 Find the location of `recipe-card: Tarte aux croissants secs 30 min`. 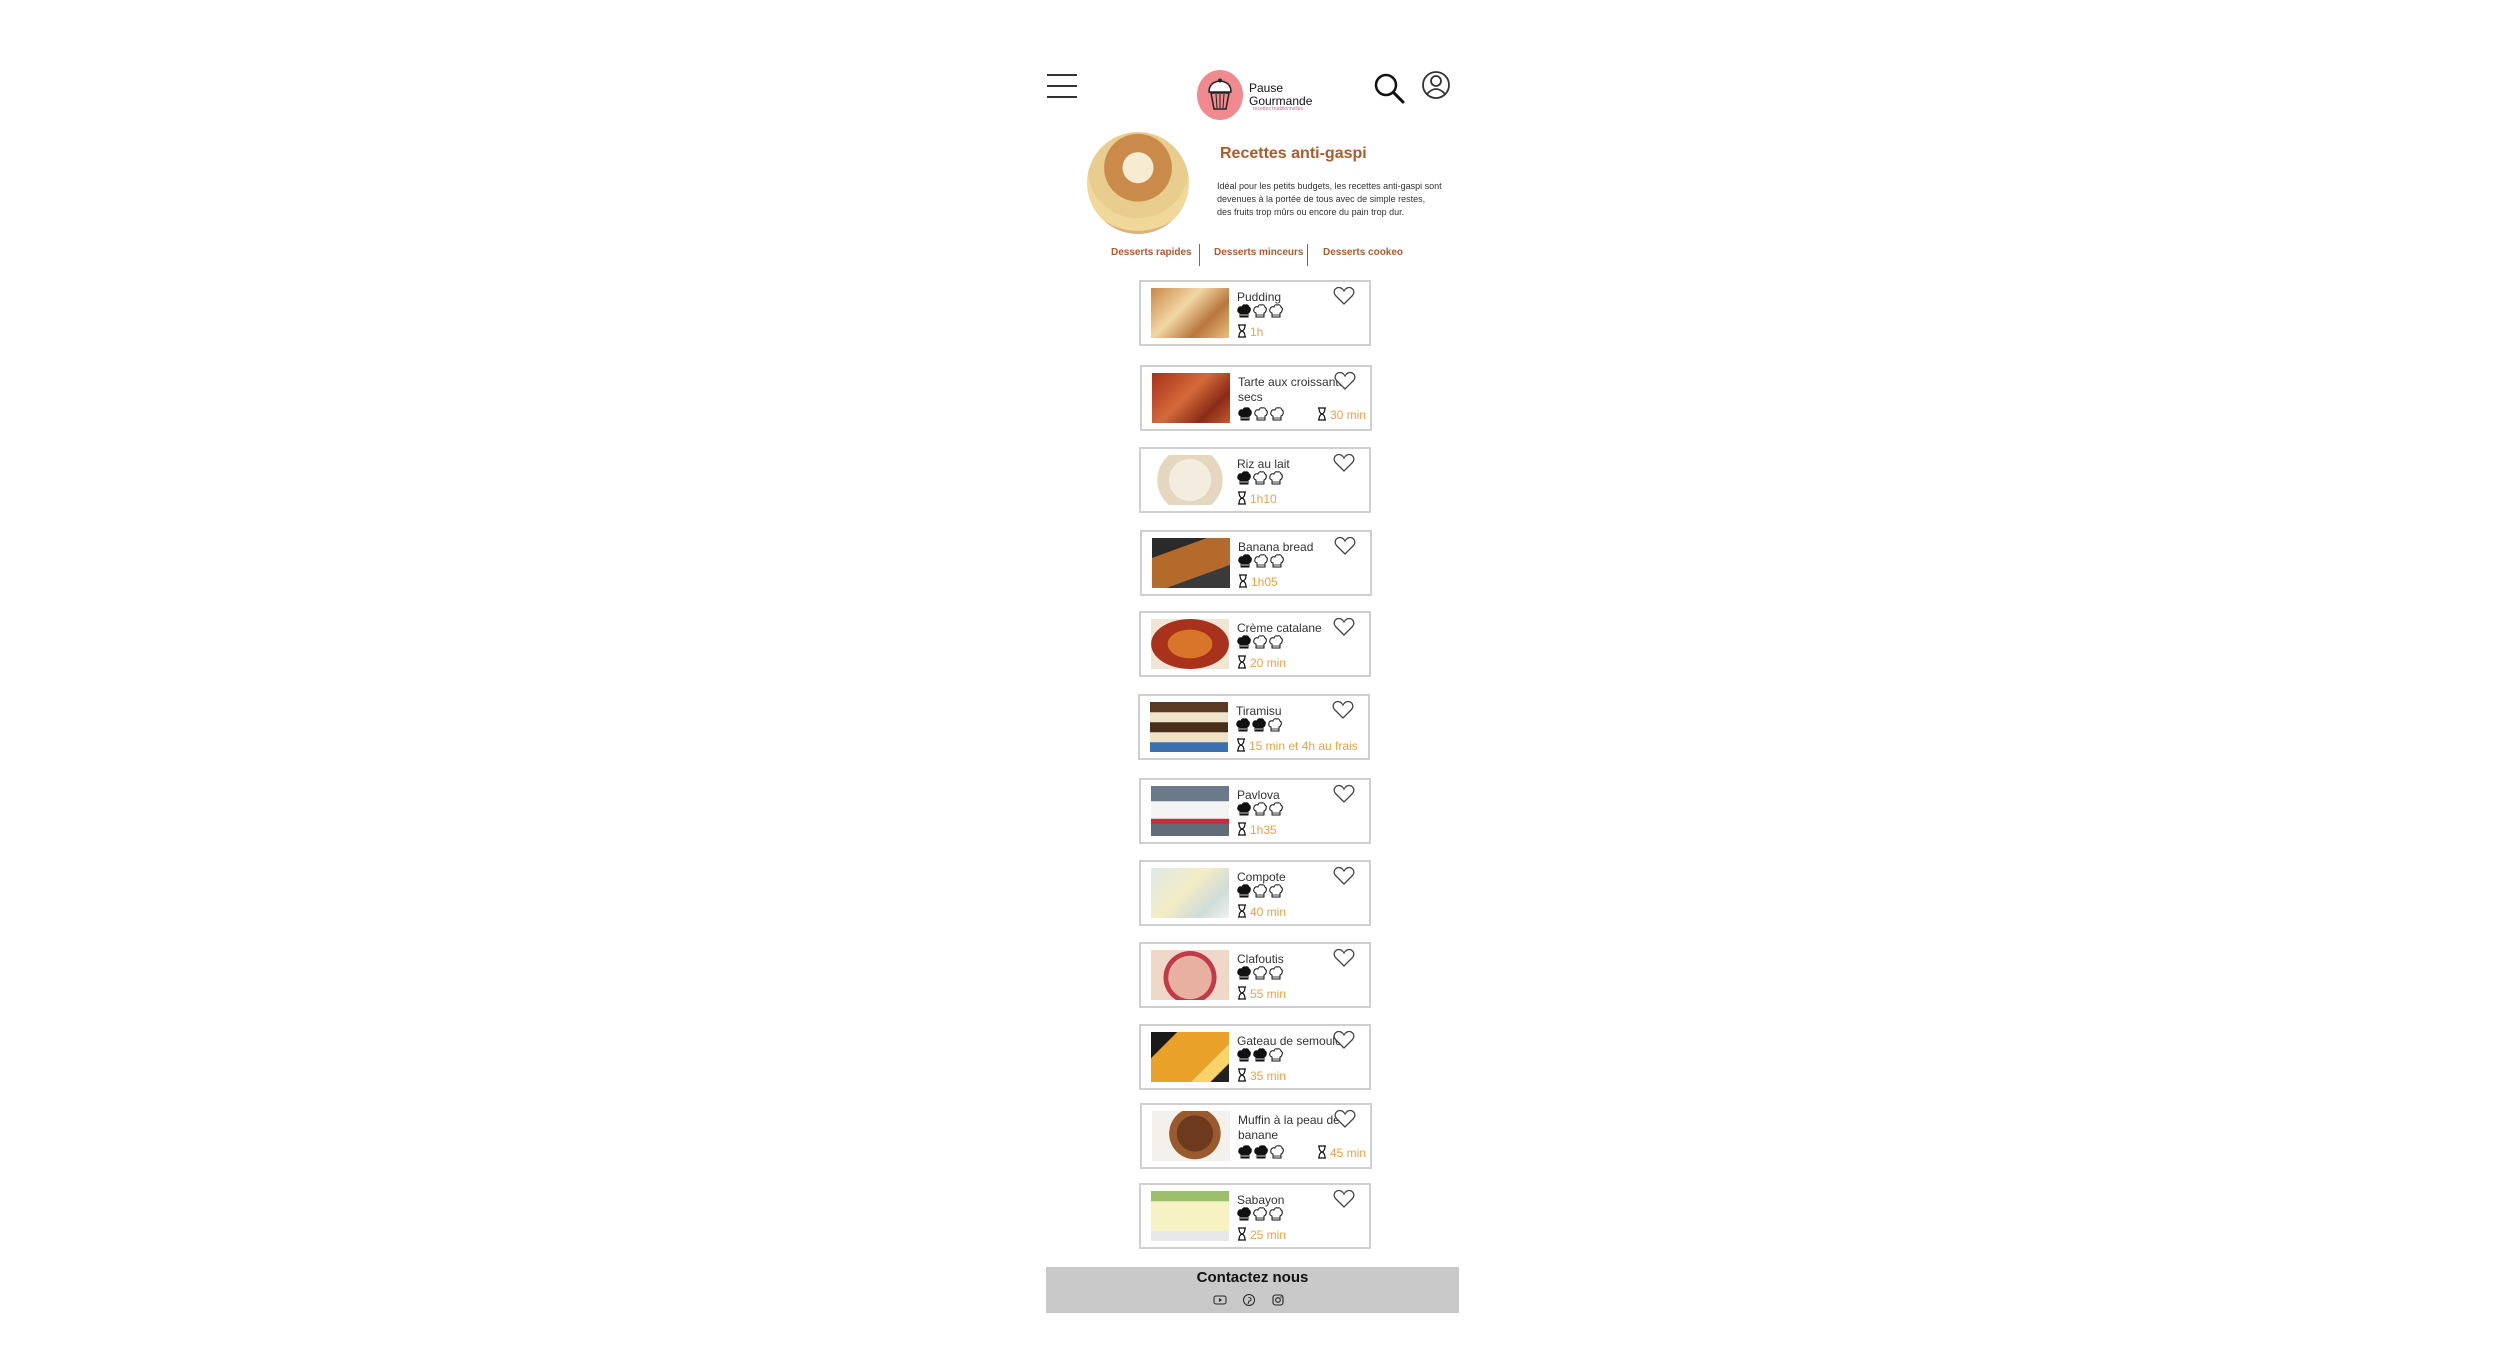

recipe-card: Tarte aux croissants secs 30 min is located at coordinates (1256, 398).